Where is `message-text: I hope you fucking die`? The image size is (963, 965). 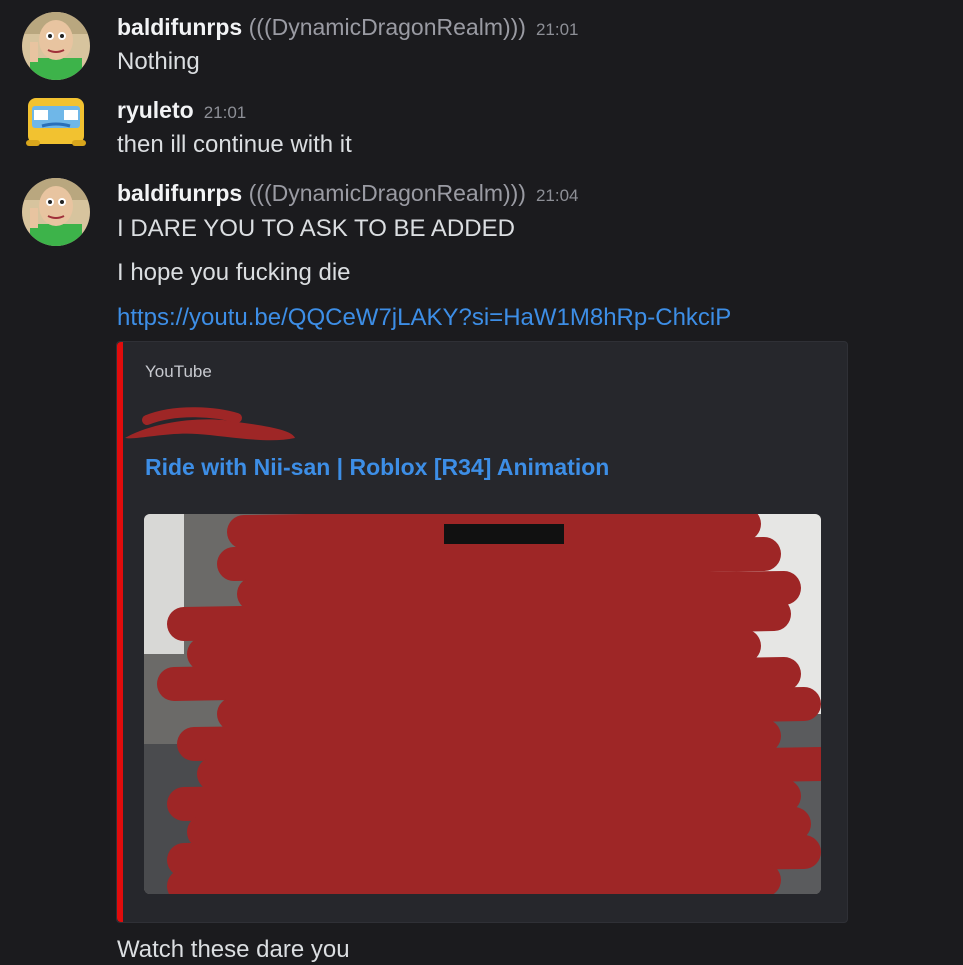 message-text: I hope you fucking die is located at coordinates (234, 272).